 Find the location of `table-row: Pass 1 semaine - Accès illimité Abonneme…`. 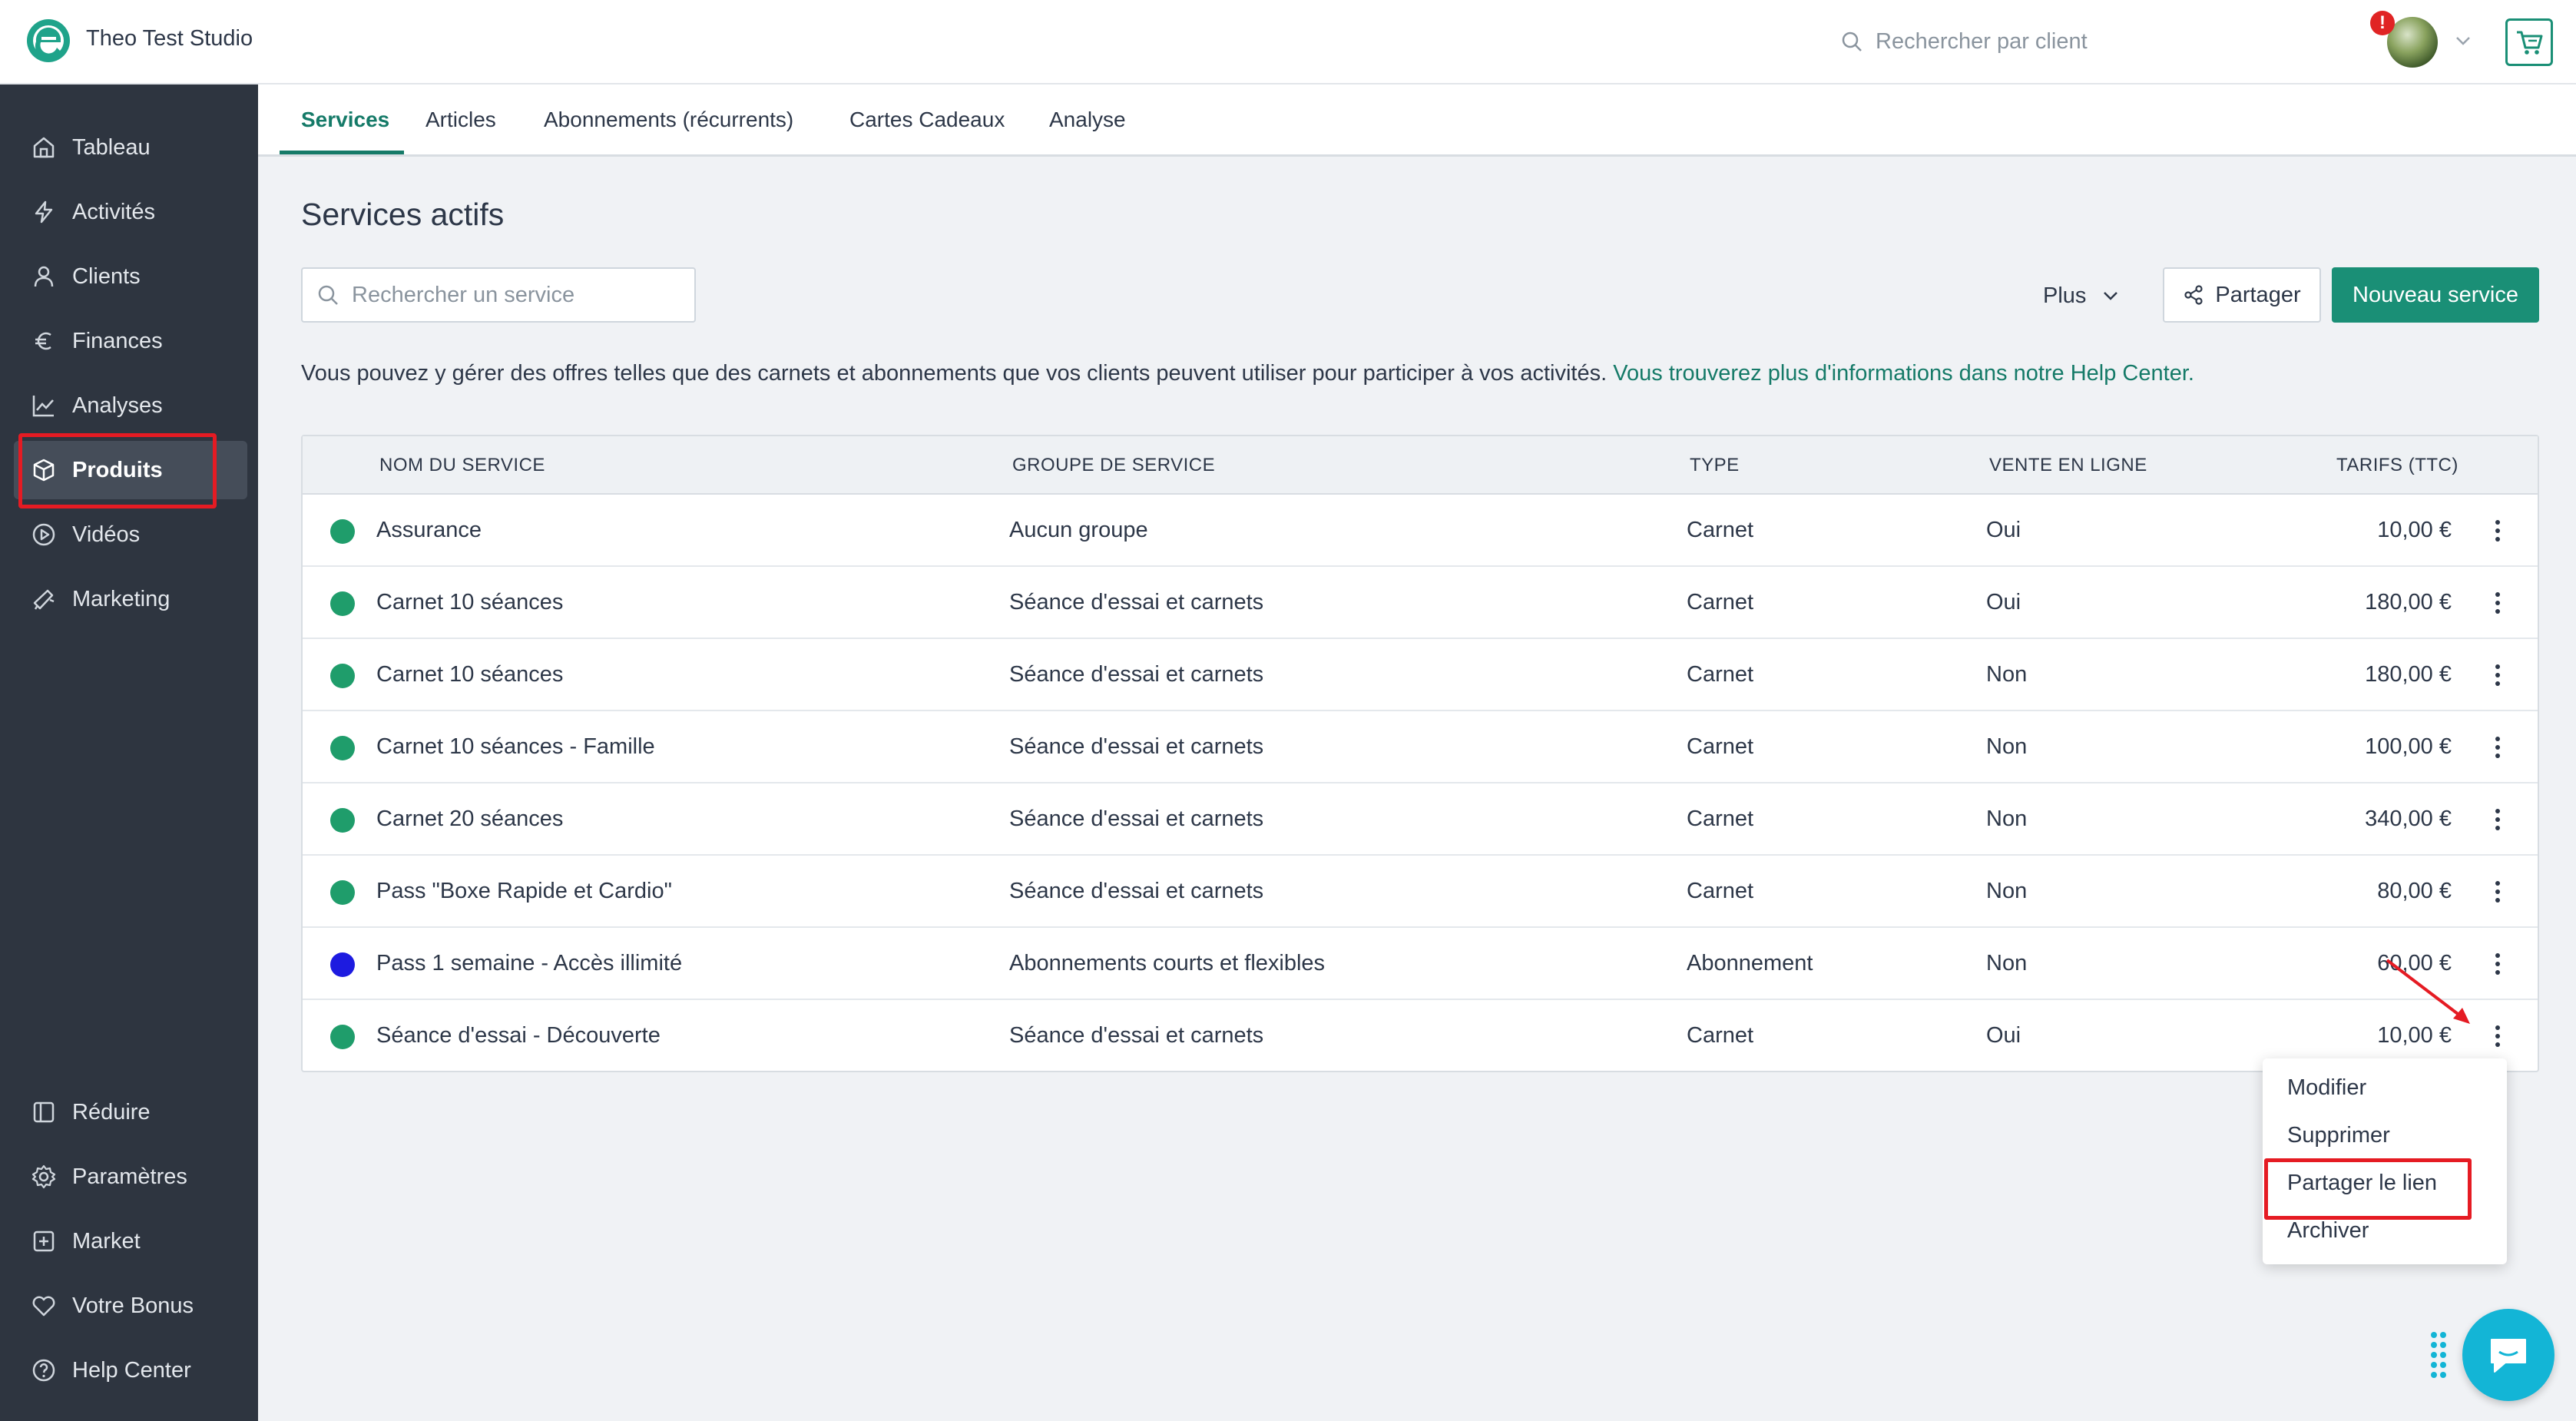

table-row: Pass 1 semaine - Accès illimité Abonneme… is located at coordinates (1420, 964).